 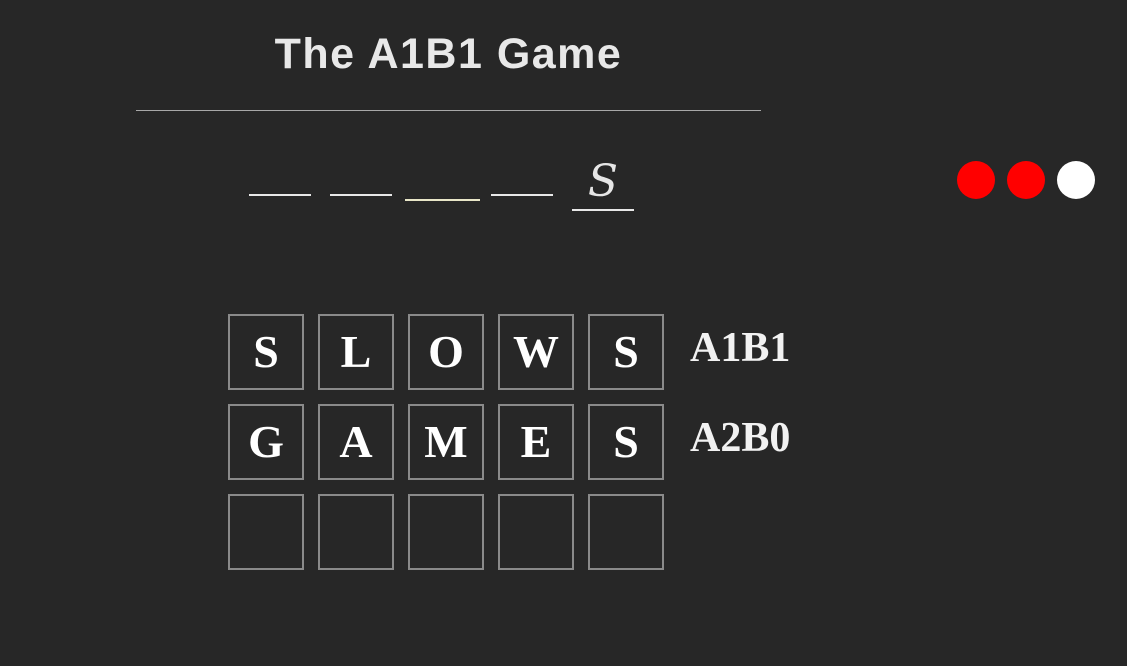 I want to click on answer-slot-5-letter: S, so click(x=603, y=181).